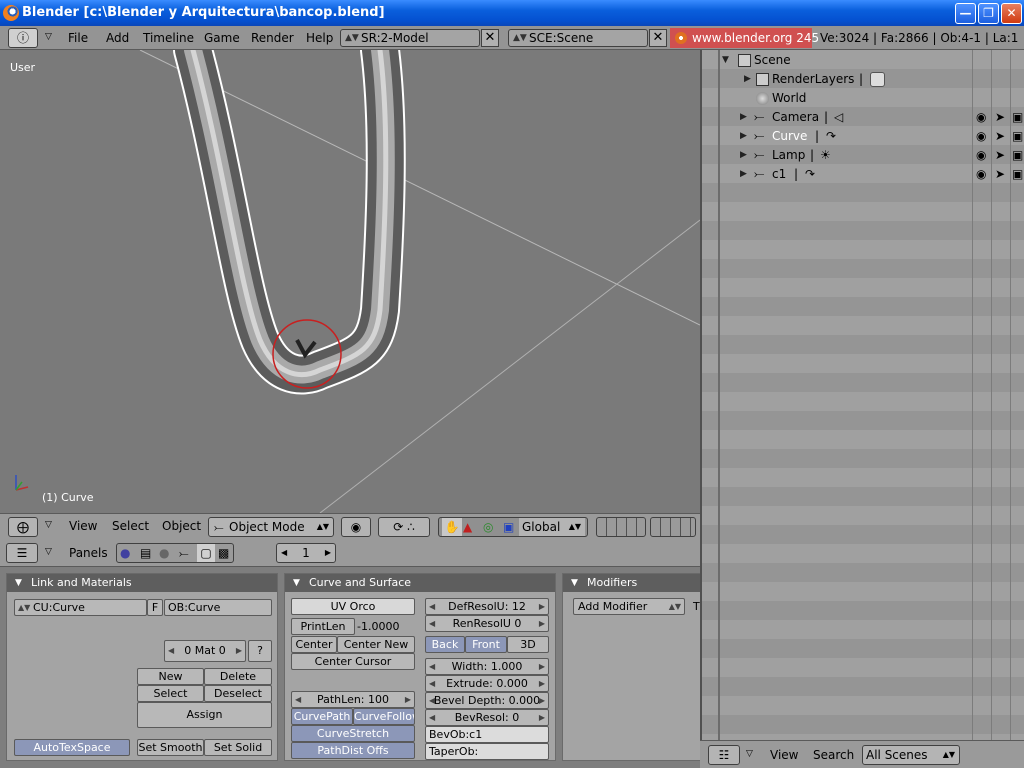  Describe the element at coordinates (744, 38) in the screenshot. I see `blender-org-link: www.blender.org 245` at that location.